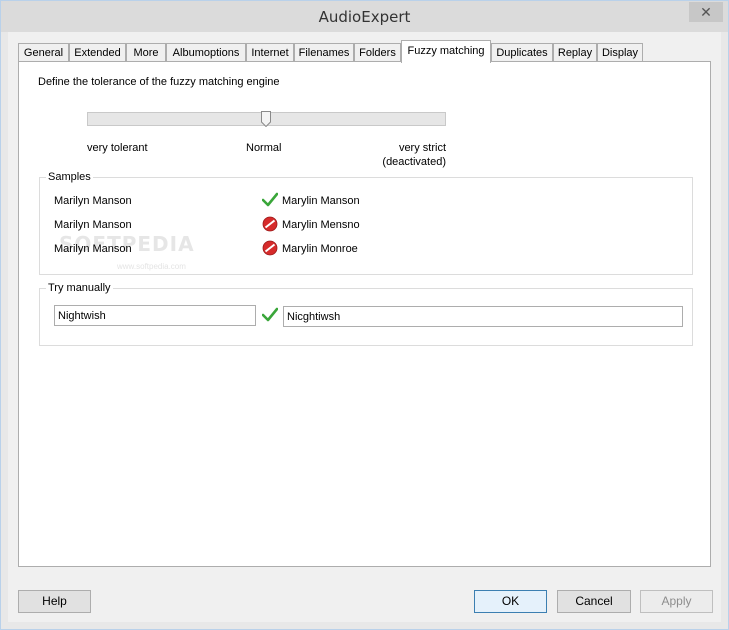 This screenshot has height=630, width=729. I want to click on sample-input-2: Marilyn Manson, so click(93, 225).